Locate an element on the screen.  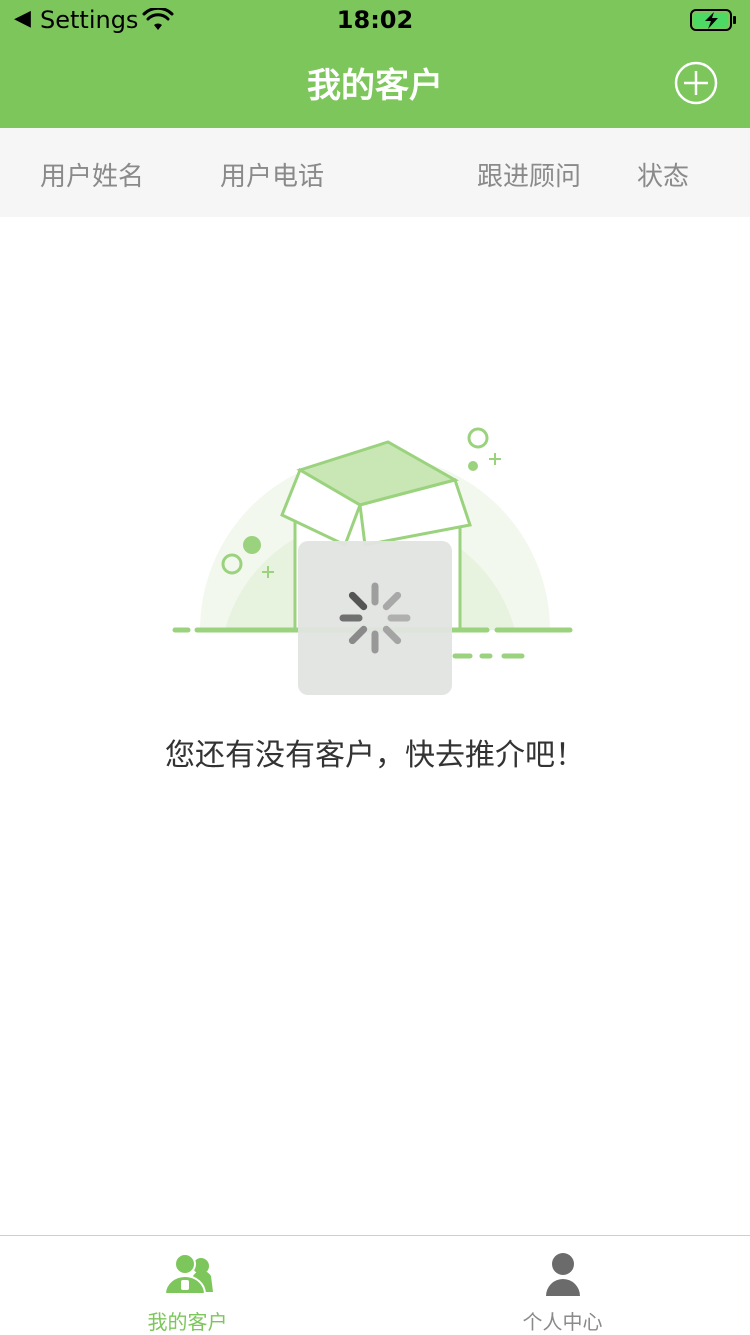
tab-bar: 我的客户 个人中心 is located at coordinates (375, 1285).